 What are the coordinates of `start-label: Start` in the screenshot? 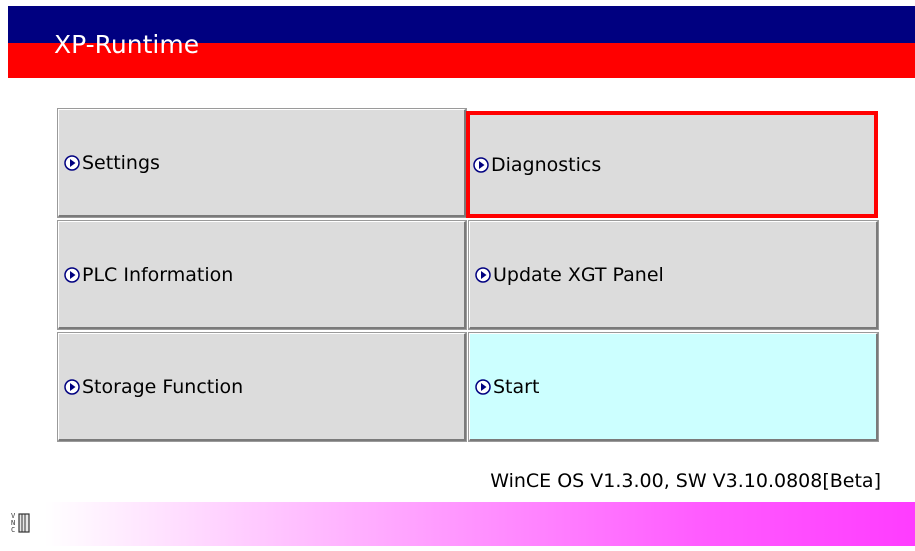 It's located at (516, 386).